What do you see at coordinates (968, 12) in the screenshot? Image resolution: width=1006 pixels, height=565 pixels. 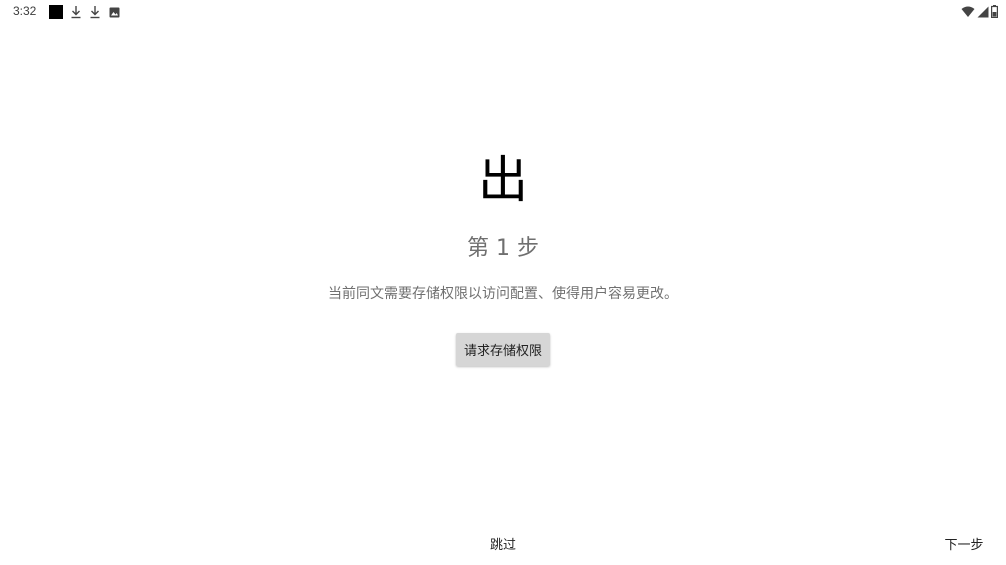 I see `wifi-icon` at bounding box center [968, 12].